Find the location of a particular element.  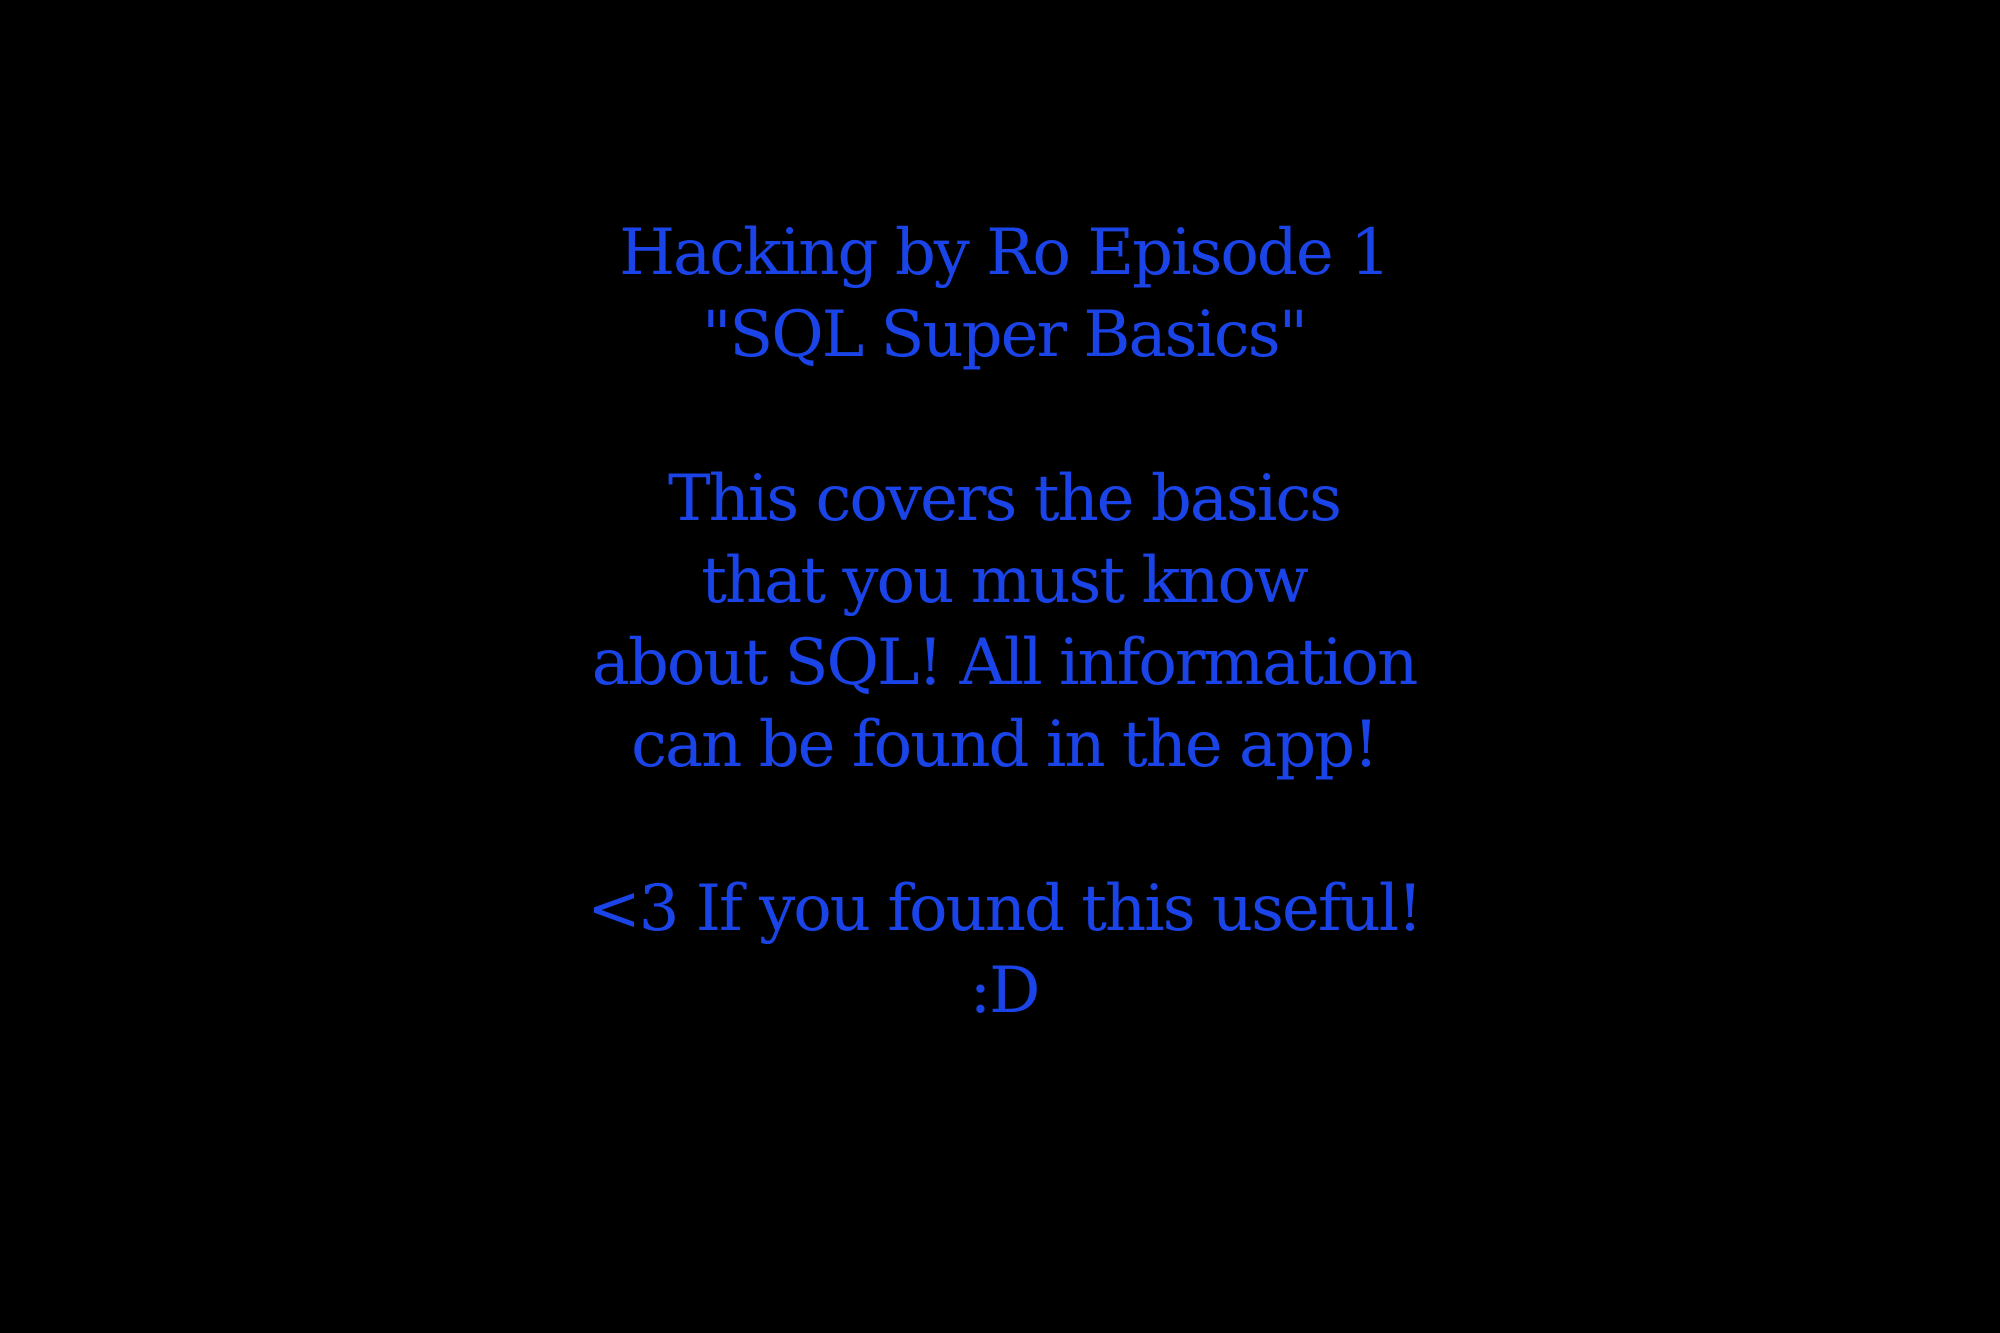

body-line-4: can be found in the app! is located at coordinates (1005, 745).